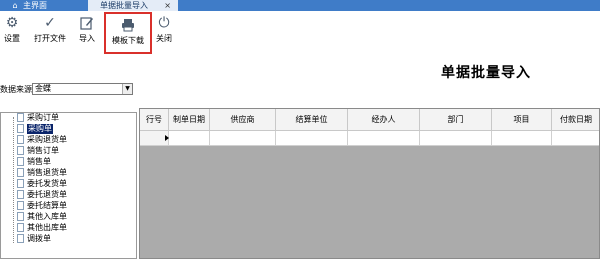  What do you see at coordinates (16, 89) in the screenshot?
I see `data-source-label: 数据来源` at bounding box center [16, 89].